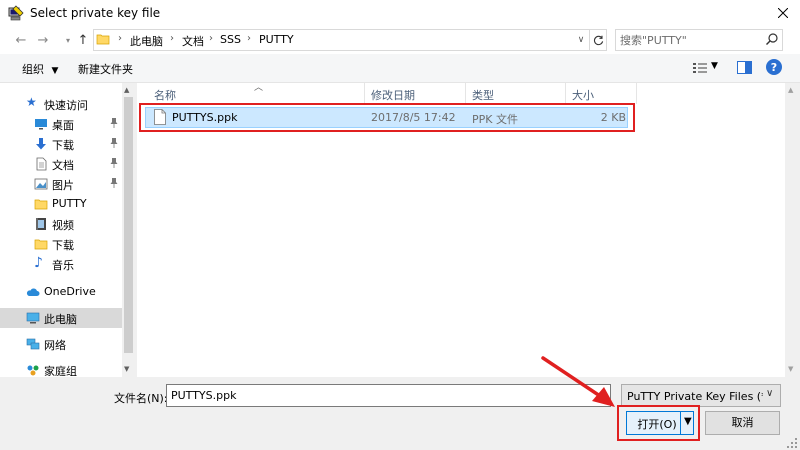 This screenshot has width=800, height=450. I want to click on nav-item-downloads-folder: 下载, so click(61, 244).